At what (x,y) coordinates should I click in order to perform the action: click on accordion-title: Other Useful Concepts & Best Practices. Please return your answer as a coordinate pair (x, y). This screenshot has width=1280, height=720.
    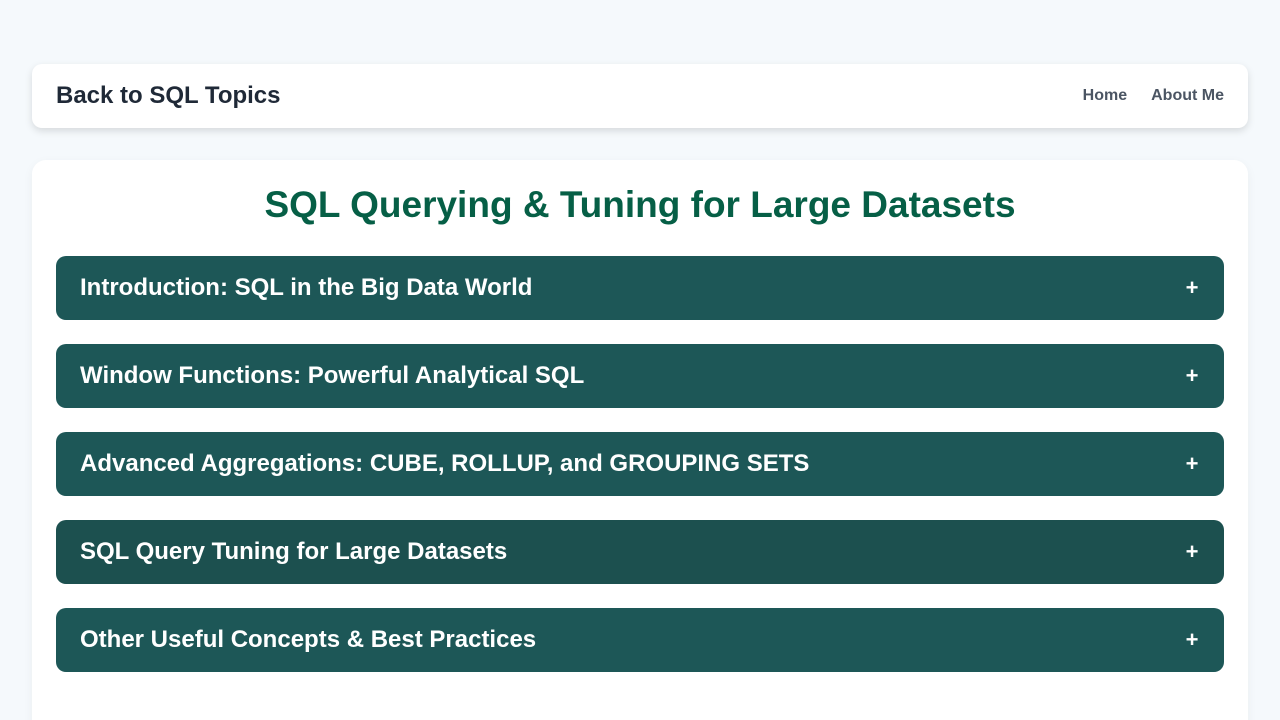
    Looking at the image, I should click on (308, 639).